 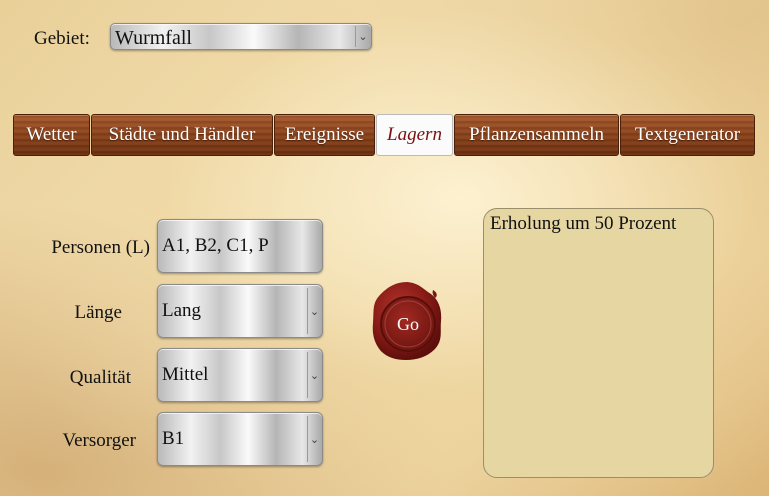 I want to click on versorger-label: Versorger, so click(x=99, y=440).